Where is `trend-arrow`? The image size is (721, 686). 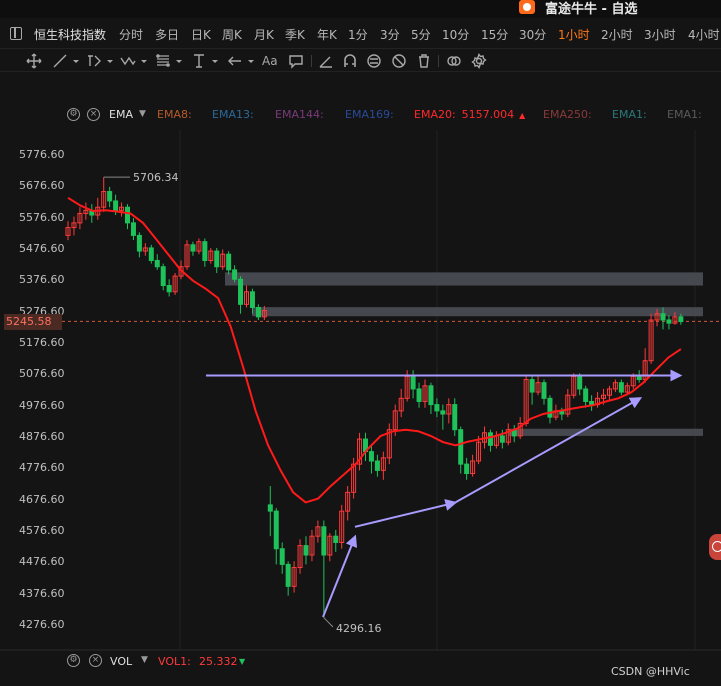
trend-arrow is located at coordinates (406, 513).